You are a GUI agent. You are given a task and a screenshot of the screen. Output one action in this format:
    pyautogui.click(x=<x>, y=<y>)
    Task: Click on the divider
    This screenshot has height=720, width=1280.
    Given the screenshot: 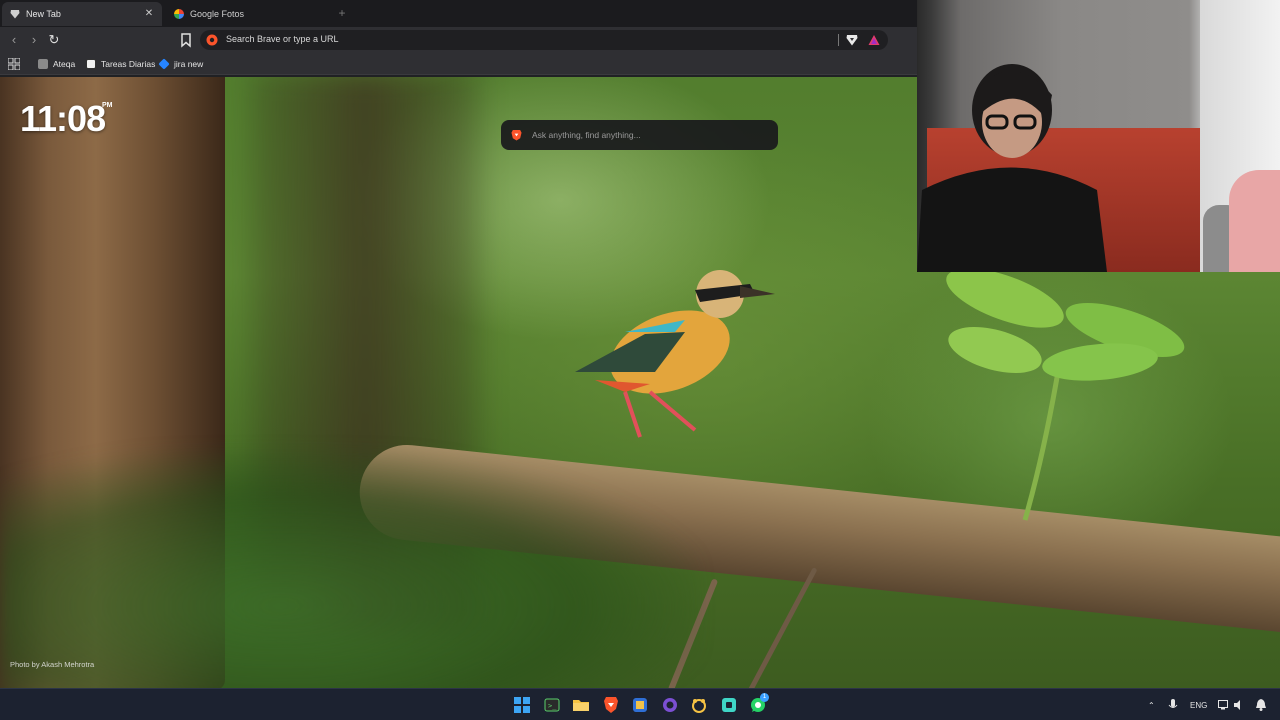 What is the action you would take?
    pyautogui.click(x=838, y=40)
    